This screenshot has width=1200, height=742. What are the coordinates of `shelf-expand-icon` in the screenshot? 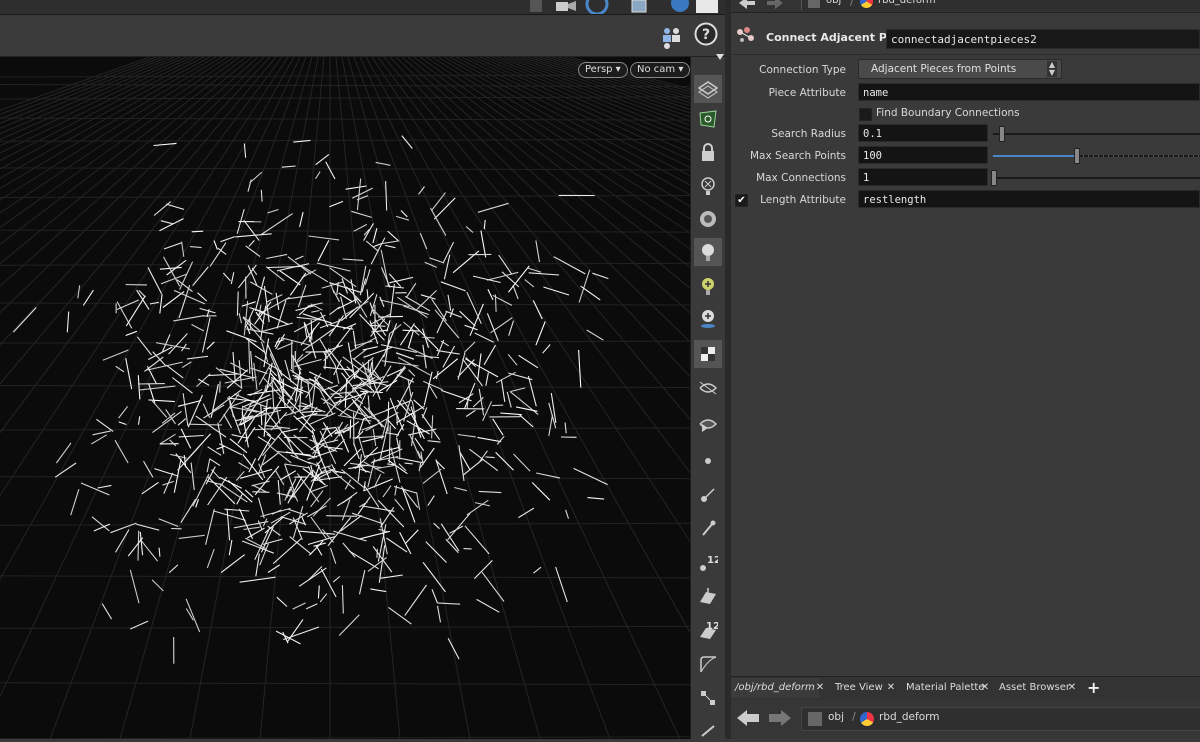 It's located at (720, 57).